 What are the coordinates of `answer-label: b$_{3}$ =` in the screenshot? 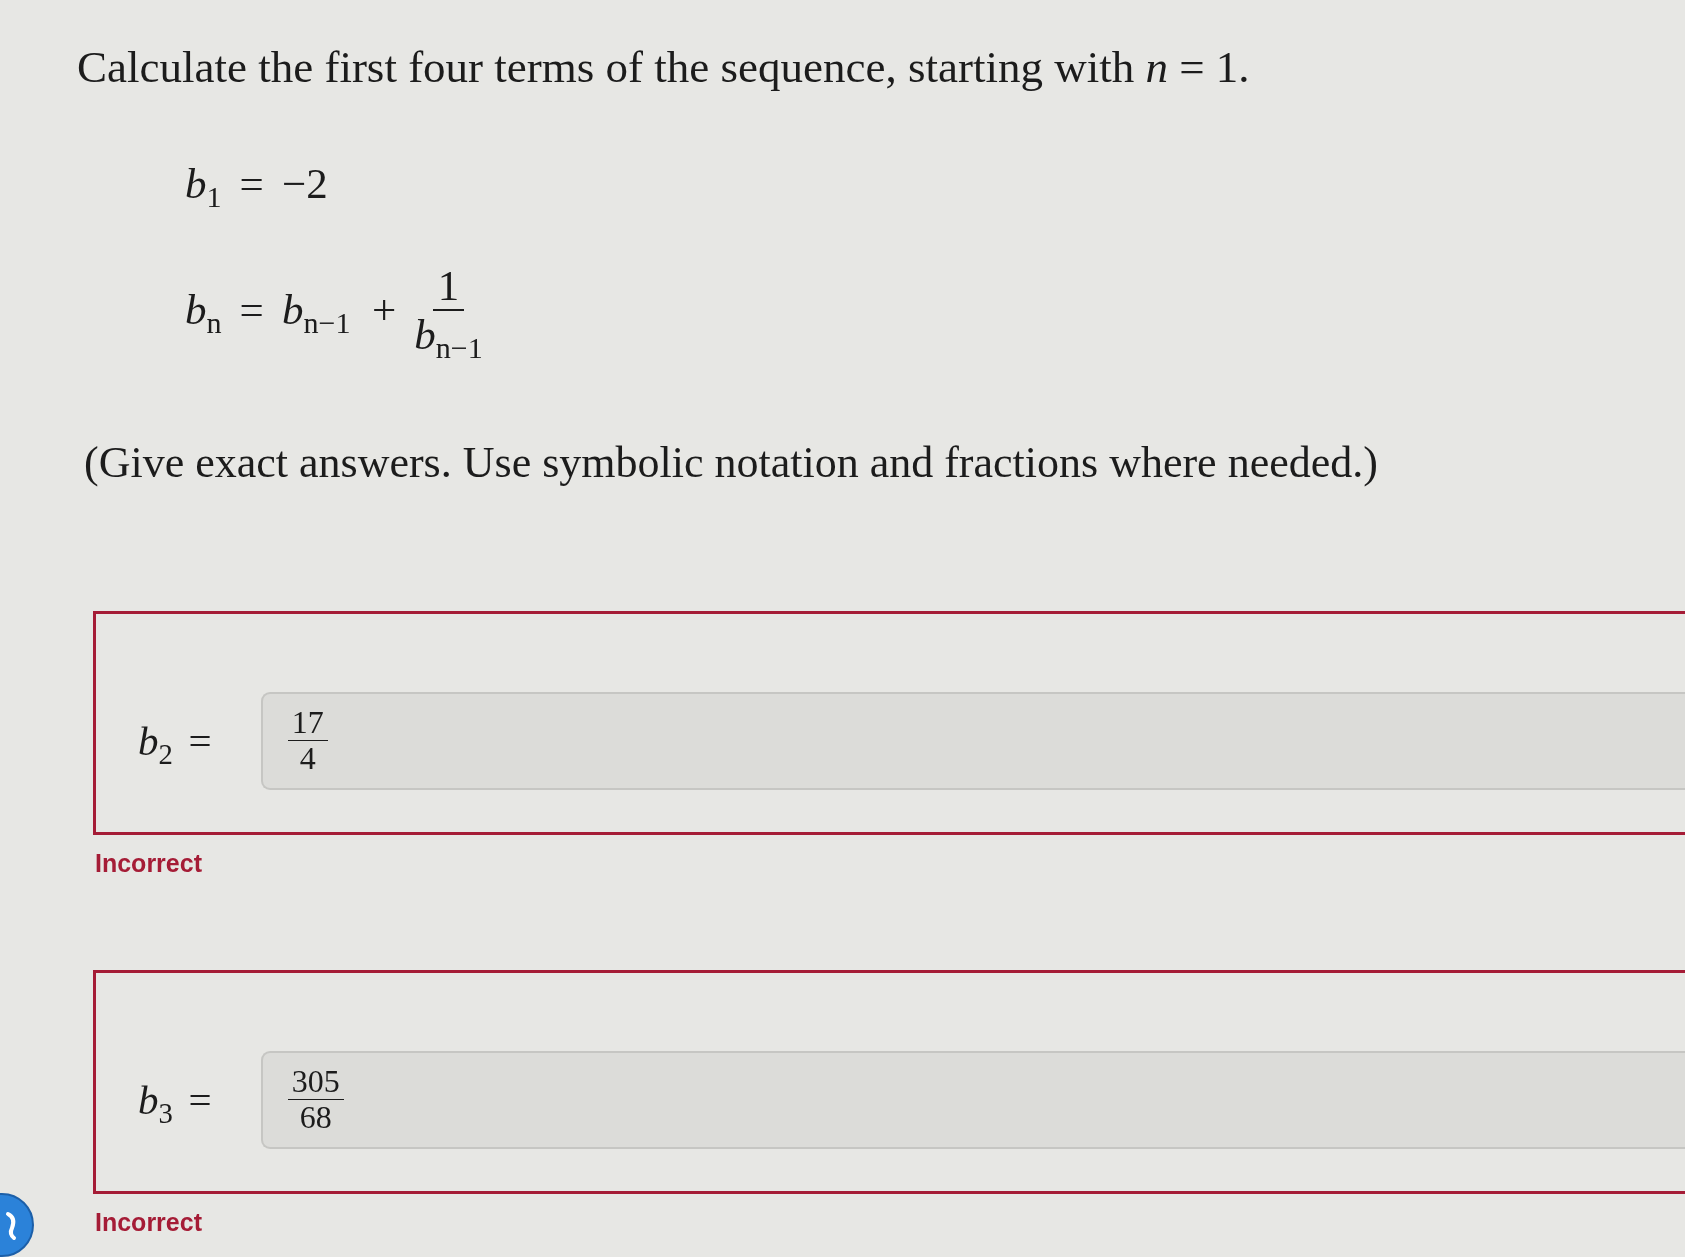 It's located at (175, 1100).